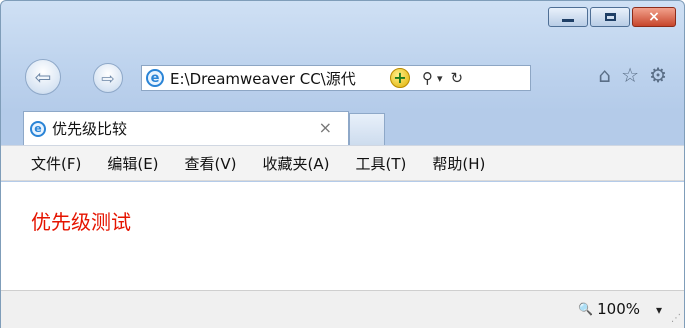 The image size is (685, 328). What do you see at coordinates (132, 163) in the screenshot?
I see `menu-edit: 编辑(E)` at bounding box center [132, 163].